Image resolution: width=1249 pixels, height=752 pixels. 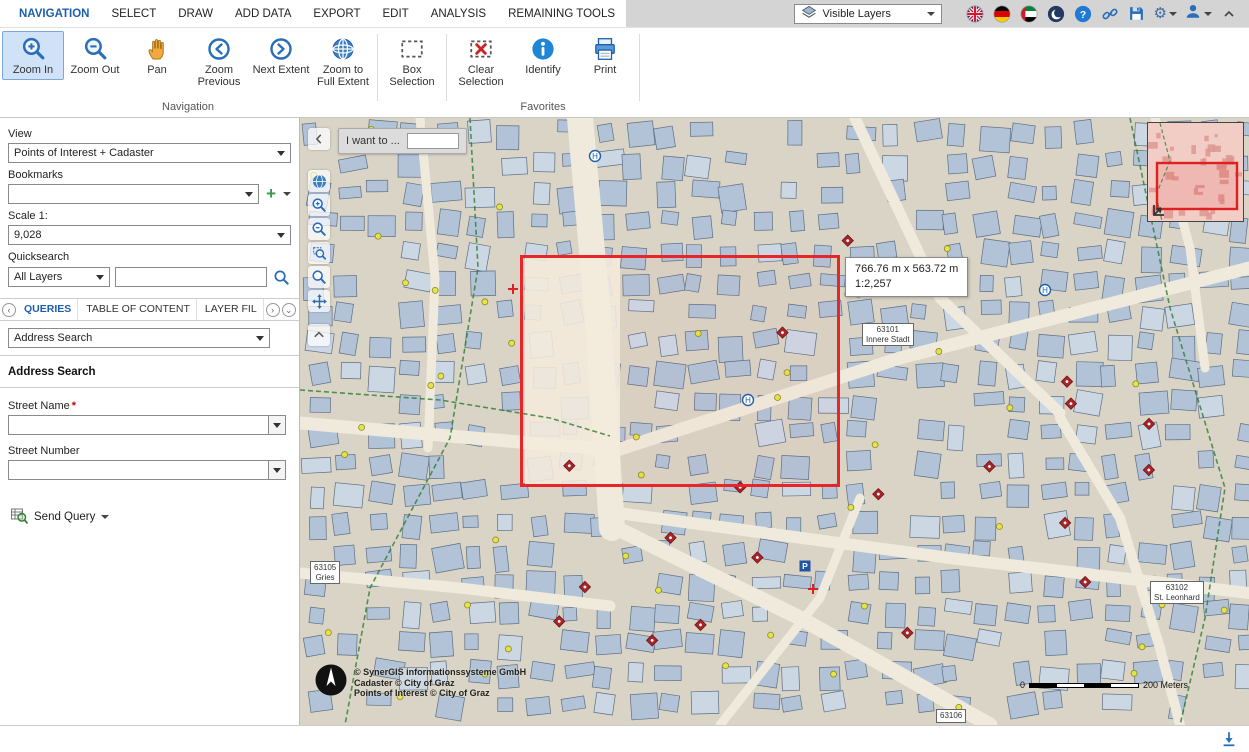 What do you see at coordinates (28, 216) in the screenshot?
I see `scale-label: Scale 1:` at bounding box center [28, 216].